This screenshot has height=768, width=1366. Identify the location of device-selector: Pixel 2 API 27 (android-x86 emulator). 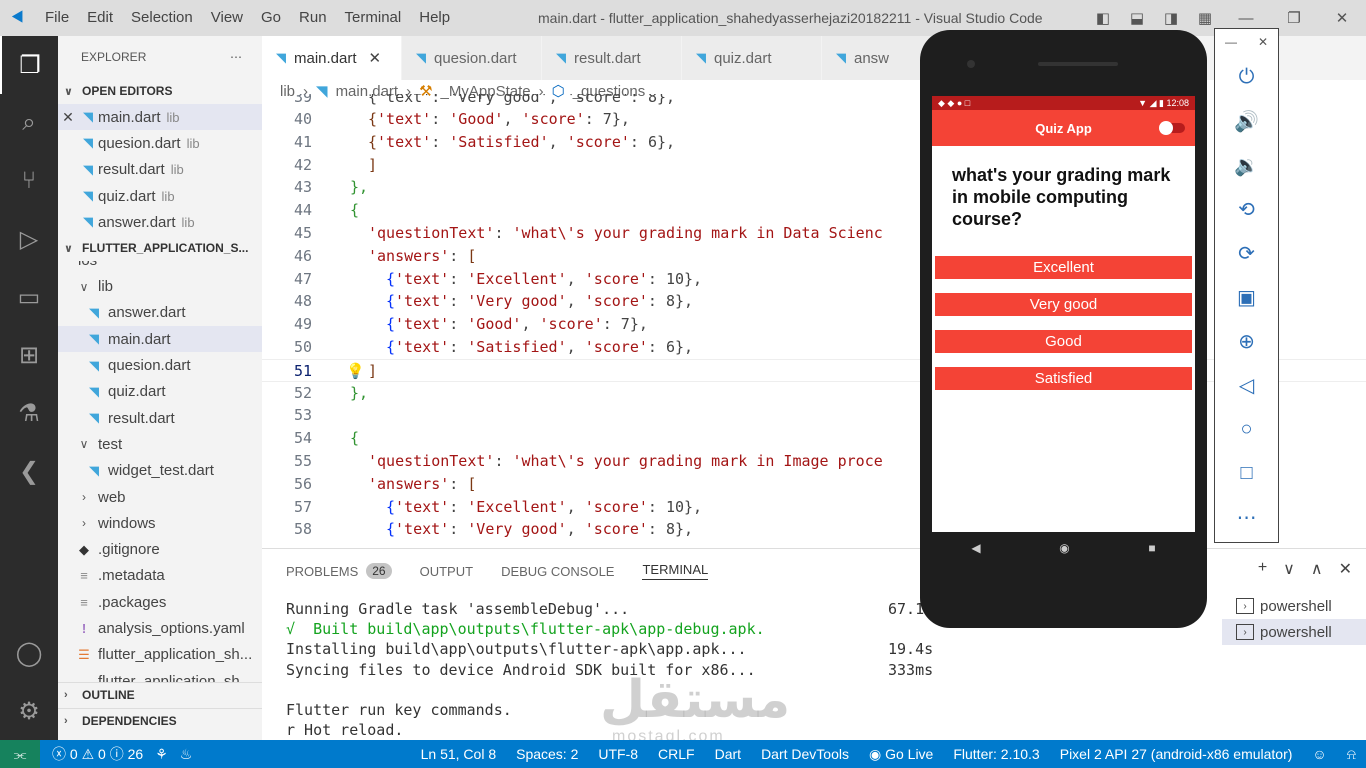
(1176, 754).